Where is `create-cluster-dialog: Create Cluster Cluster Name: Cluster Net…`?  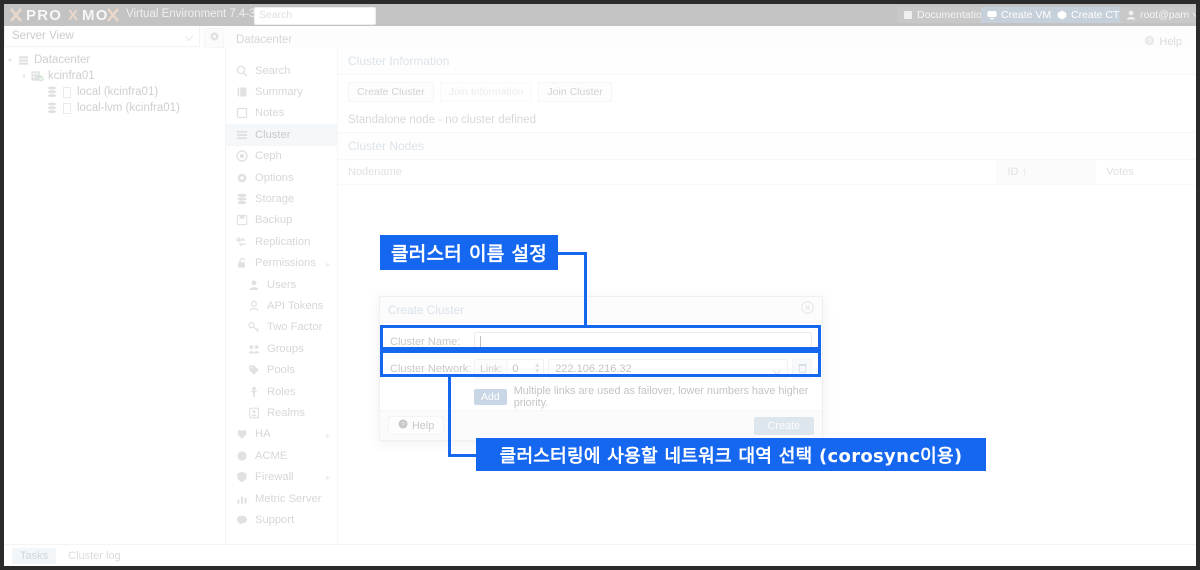
create-cluster-dialog: Create Cluster Cluster Name: Cluster Net… is located at coordinates (601, 368).